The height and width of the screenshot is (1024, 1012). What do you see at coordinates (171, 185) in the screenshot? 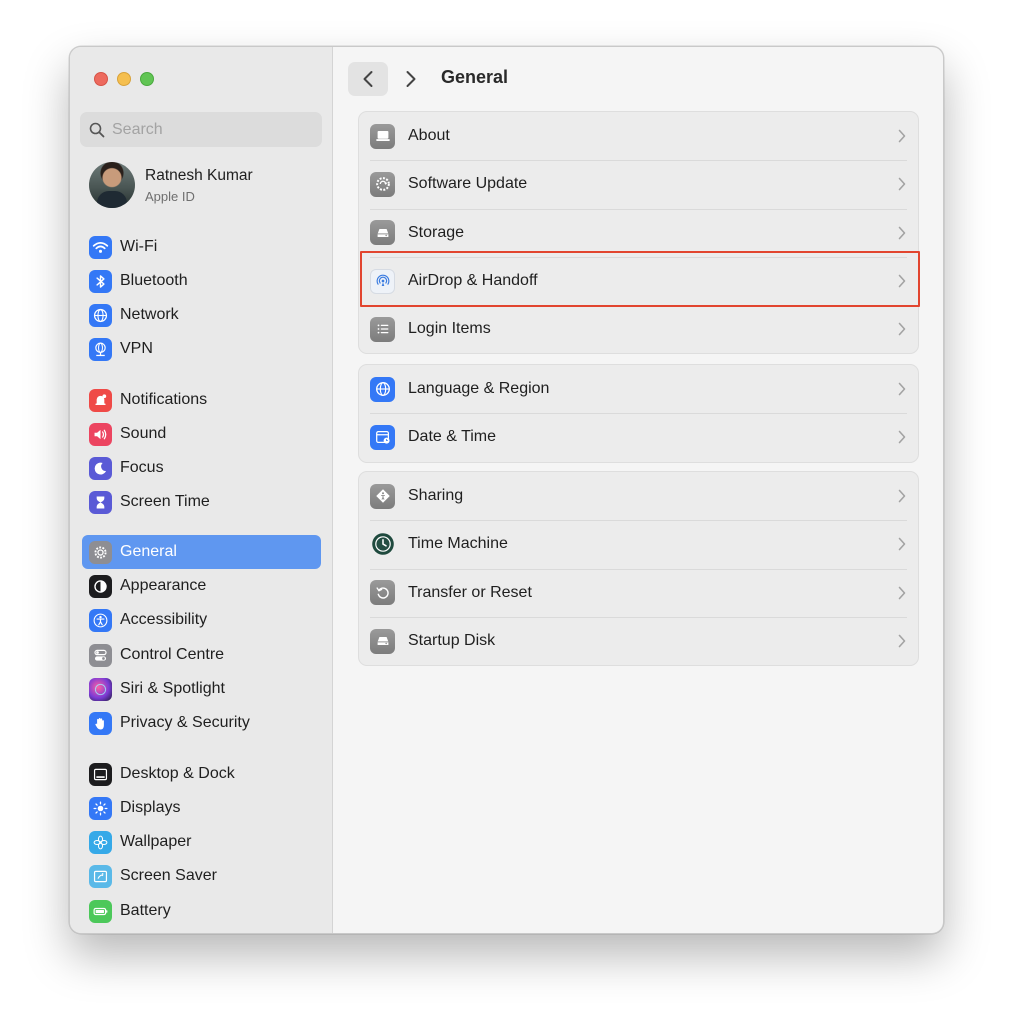
I see `apple-id-profile: Ratnesh Kumar Apple ID` at bounding box center [171, 185].